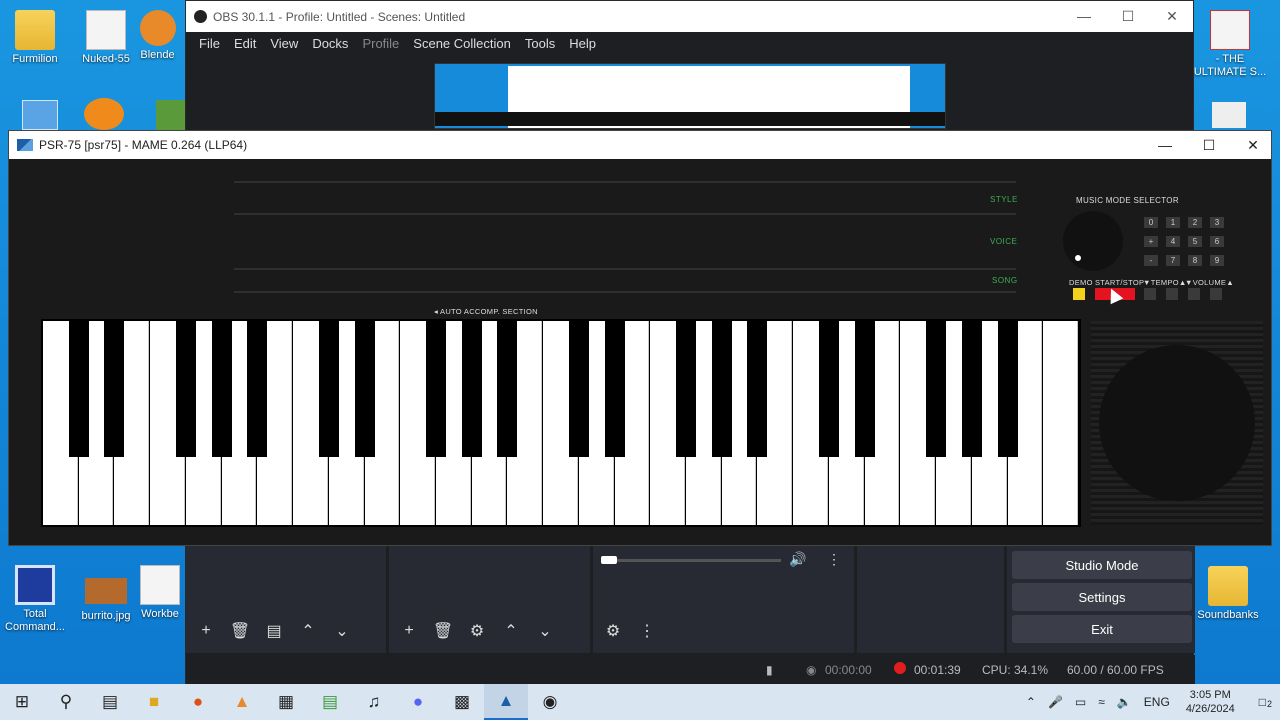 The width and height of the screenshot is (1280, 720). What do you see at coordinates (690, 96) in the screenshot?
I see `obs-preview` at bounding box center [690, 96].